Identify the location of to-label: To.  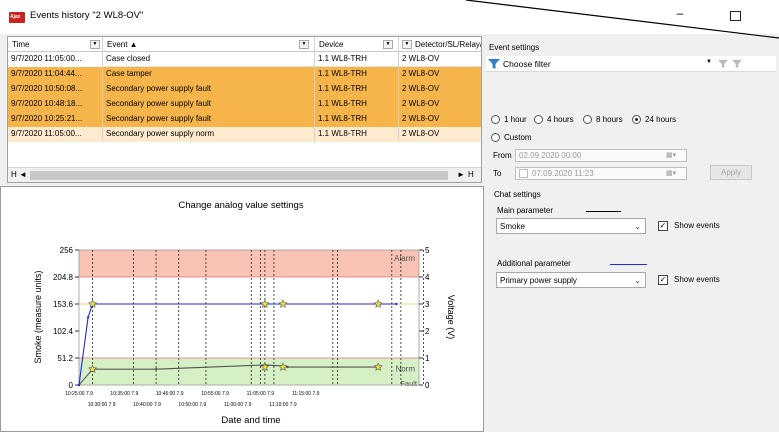
(497, 173).